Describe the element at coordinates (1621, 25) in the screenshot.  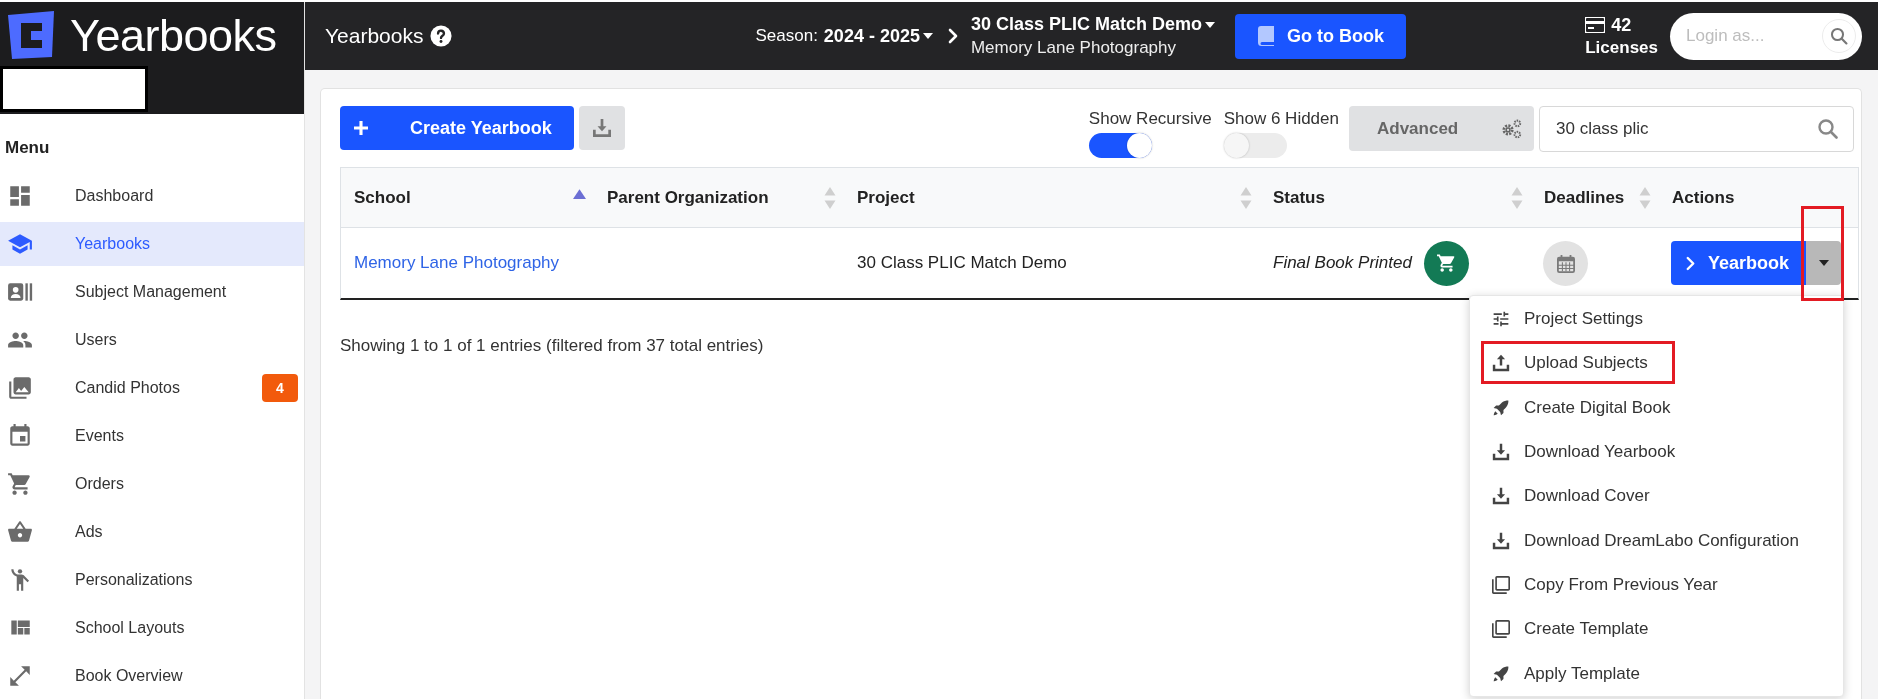
I see `license-count: 42` at that location.